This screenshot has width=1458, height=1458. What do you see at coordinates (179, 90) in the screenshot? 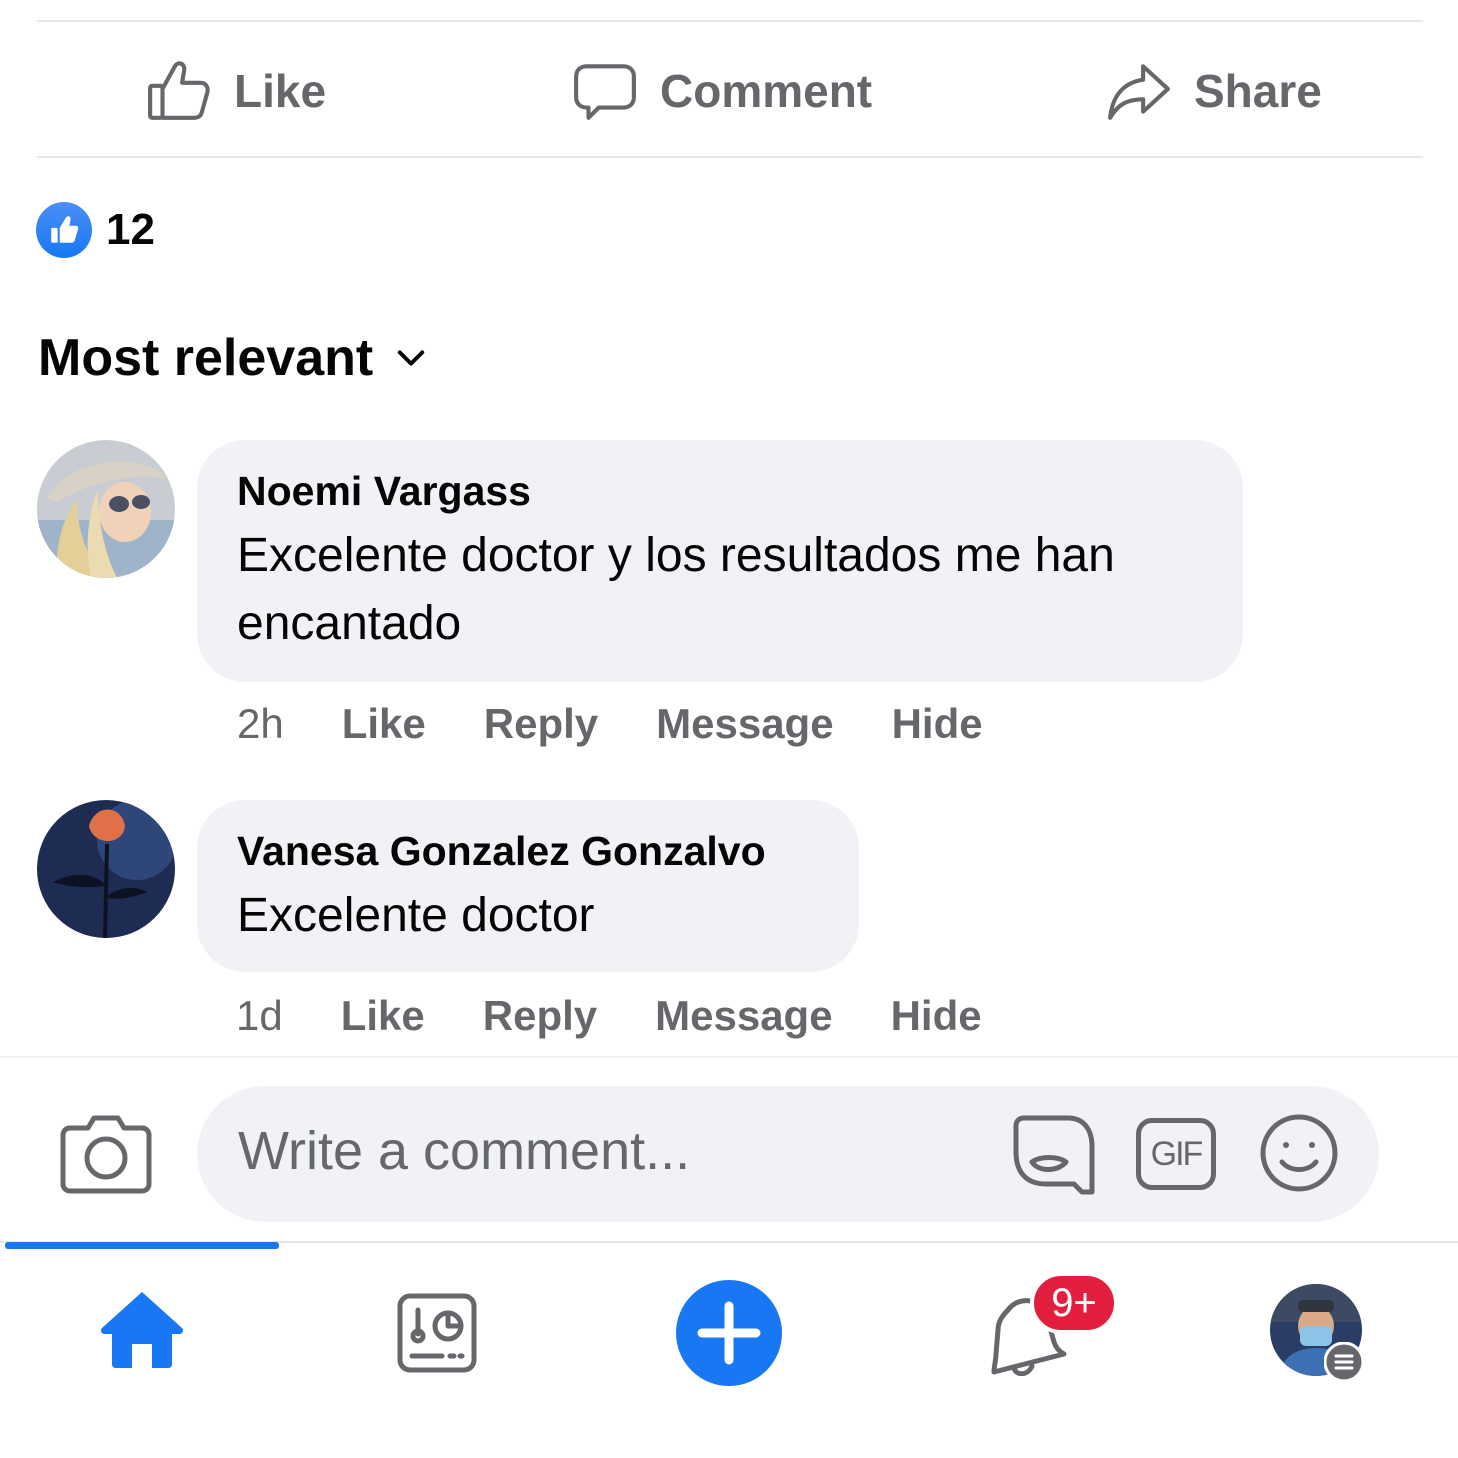
I see `thumbs-up-icon` at bounding box center [179, 90].